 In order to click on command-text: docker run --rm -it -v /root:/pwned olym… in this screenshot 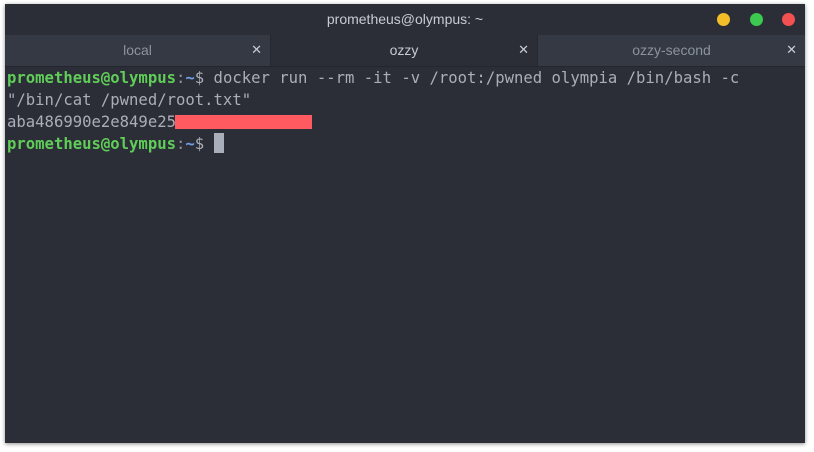, I will do `click(472, 78)`.